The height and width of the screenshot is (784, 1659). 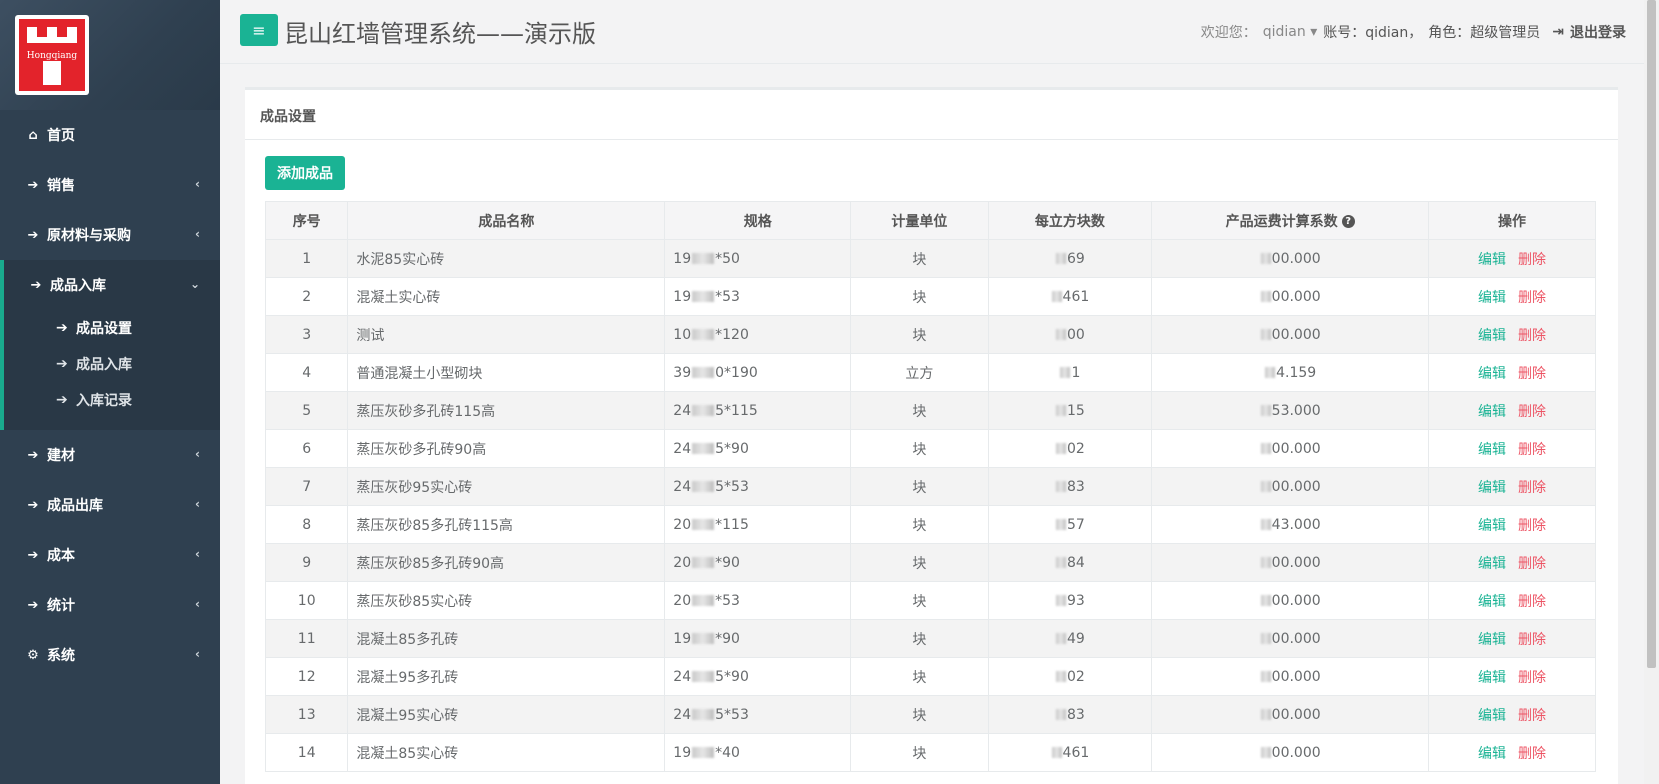 What do you see at coordinates (758, 448) in the screenshot?
I see `cell-spec: 24 5*90` at bounding box center [758, 448].